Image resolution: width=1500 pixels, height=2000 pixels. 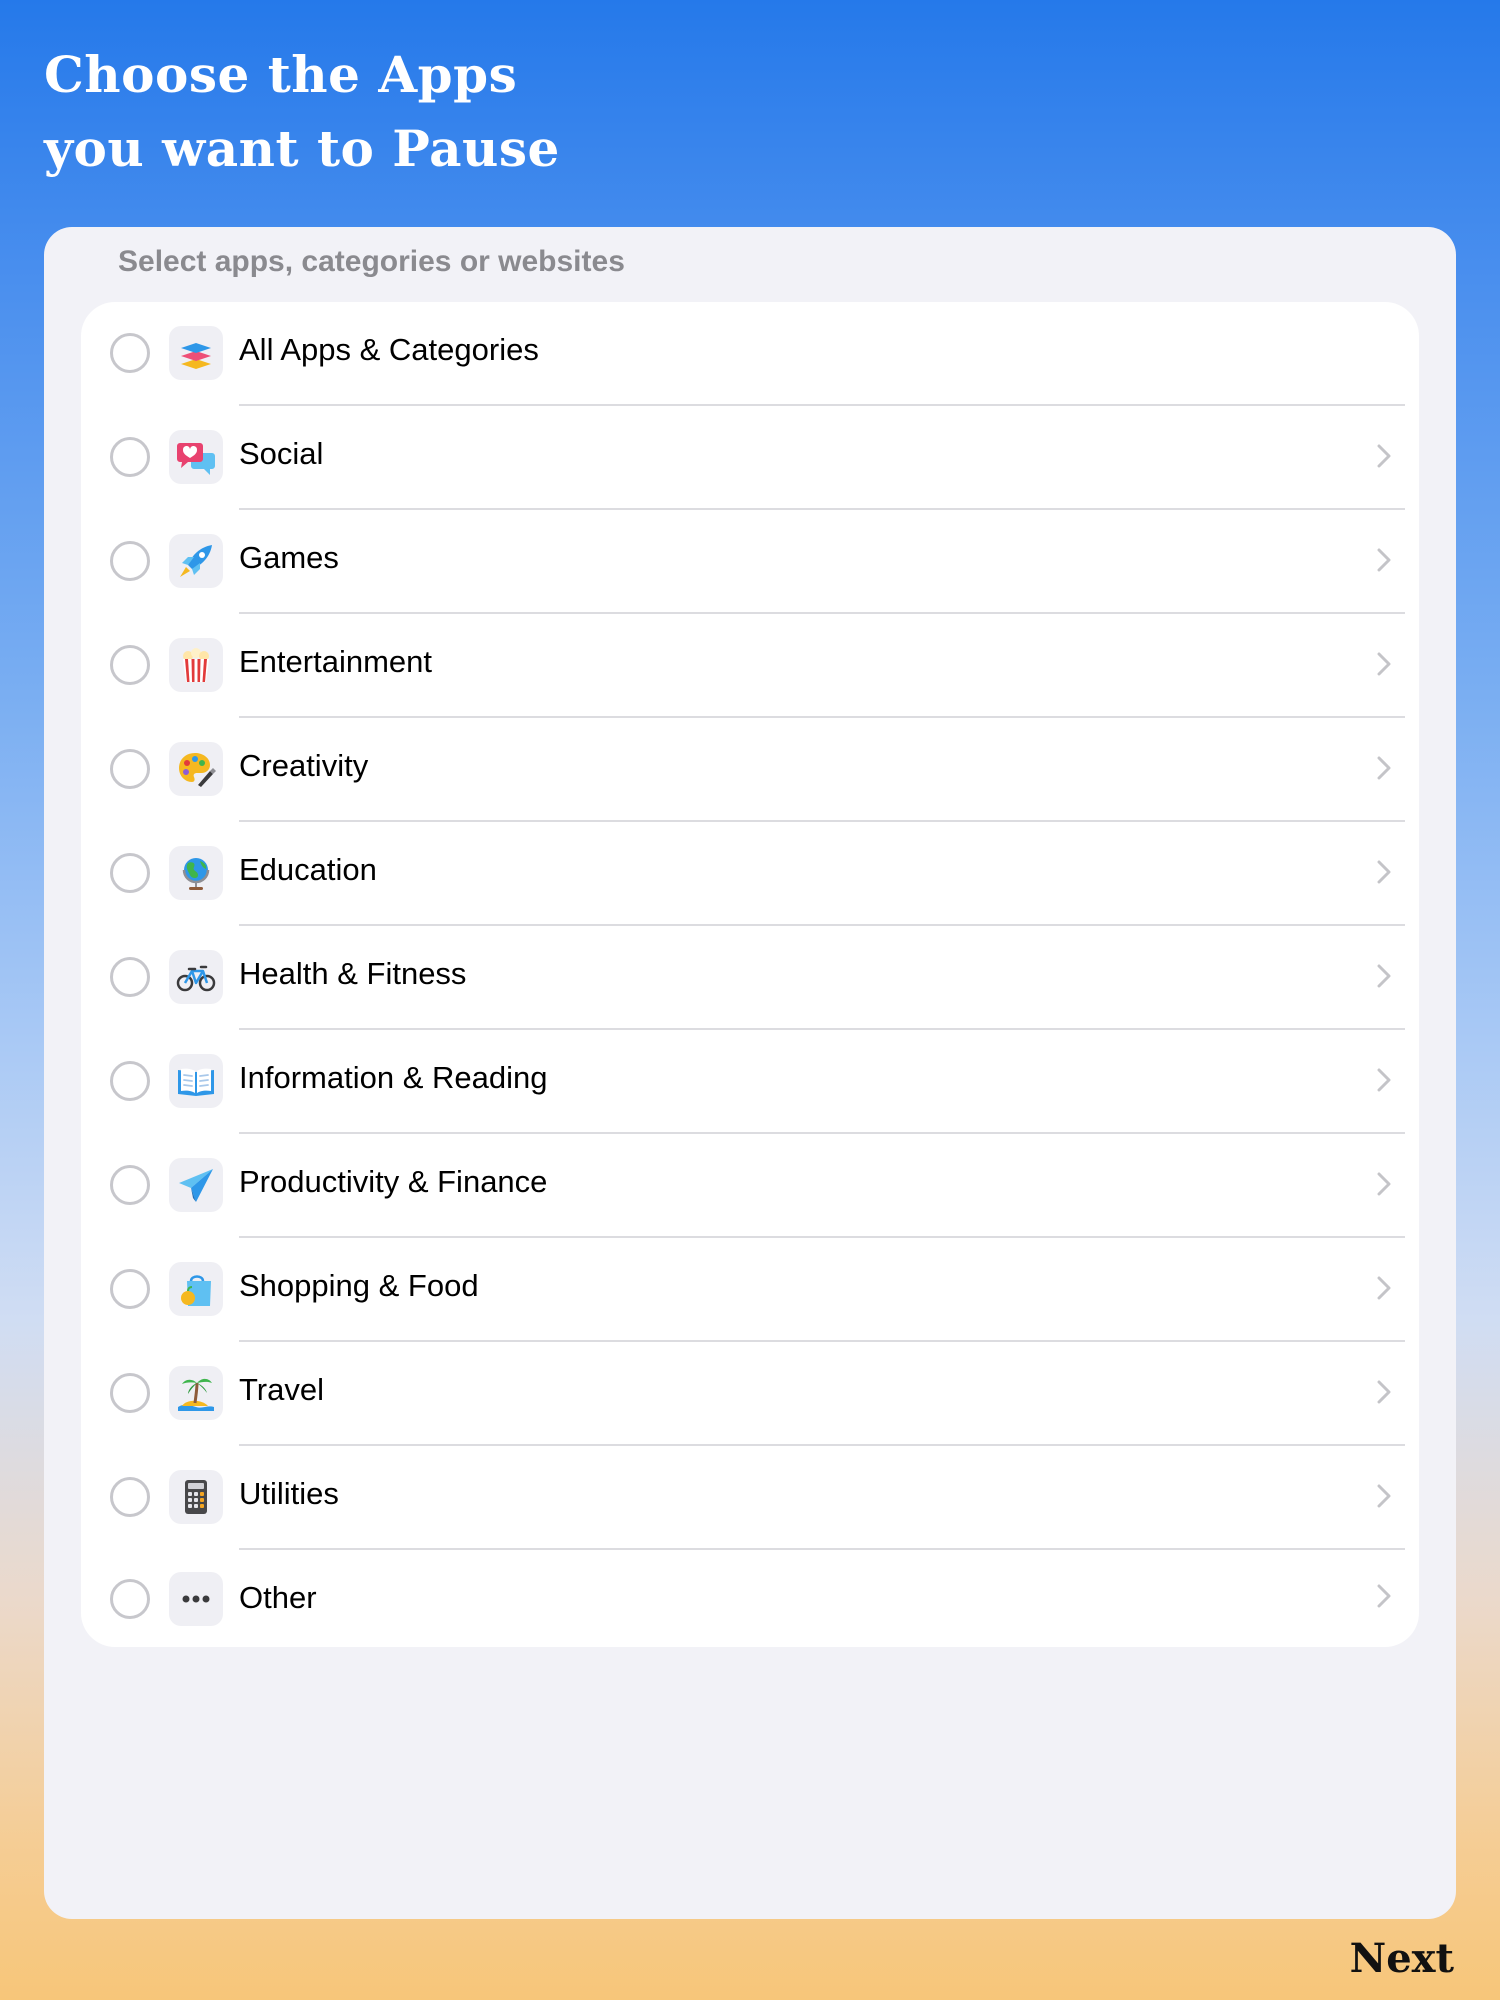 I want to click on category-label: Productivity & Finance, so click(x=393, y=1181).